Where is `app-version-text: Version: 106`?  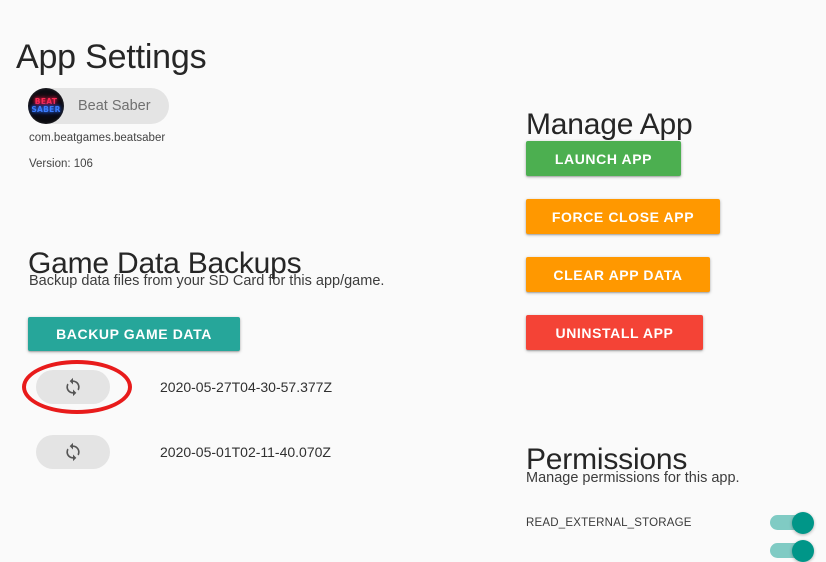 app-version-text: Version: 106 is located at coordinates (61, 164).